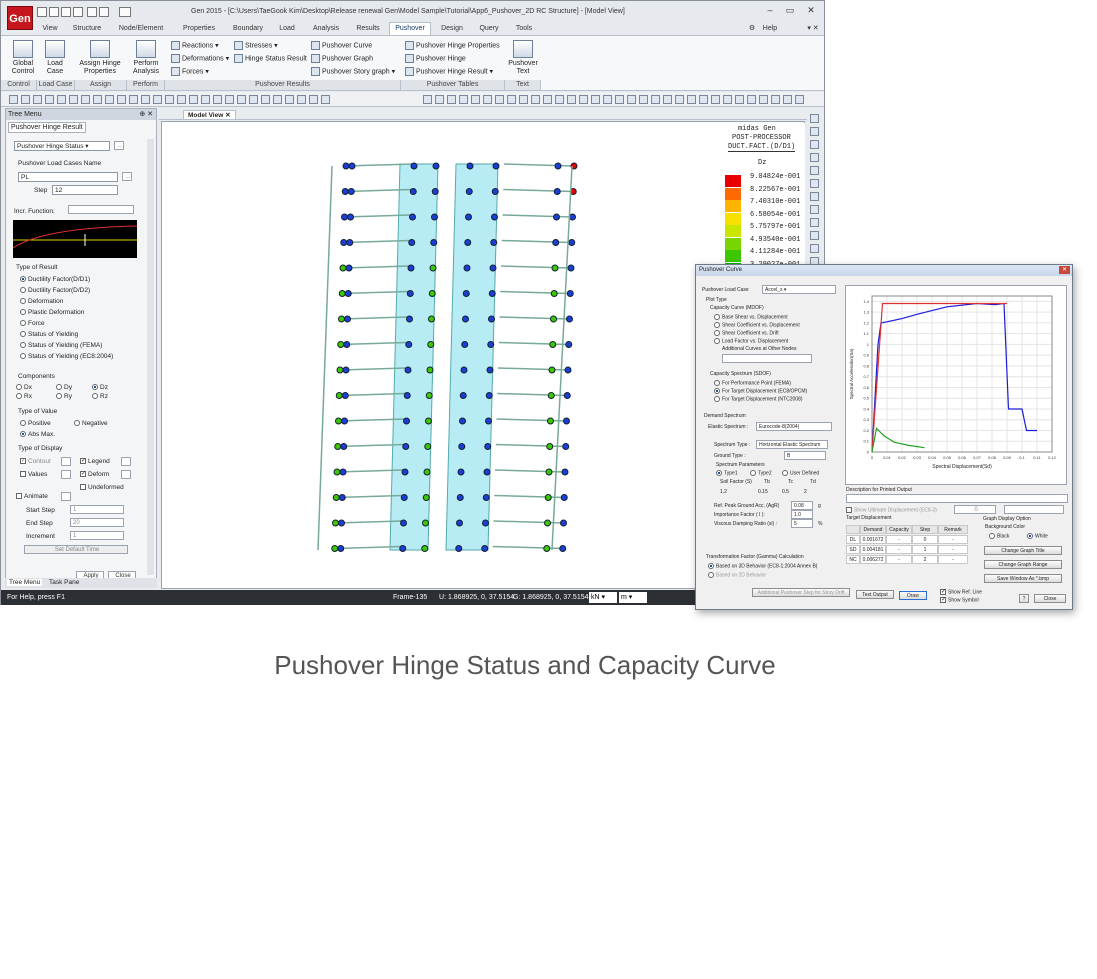  What do you see at coordinates (270, 58) in the screenshot?
I see `hinge-status-result-button: Hinge Status Result` at bounding box center [270, 58].